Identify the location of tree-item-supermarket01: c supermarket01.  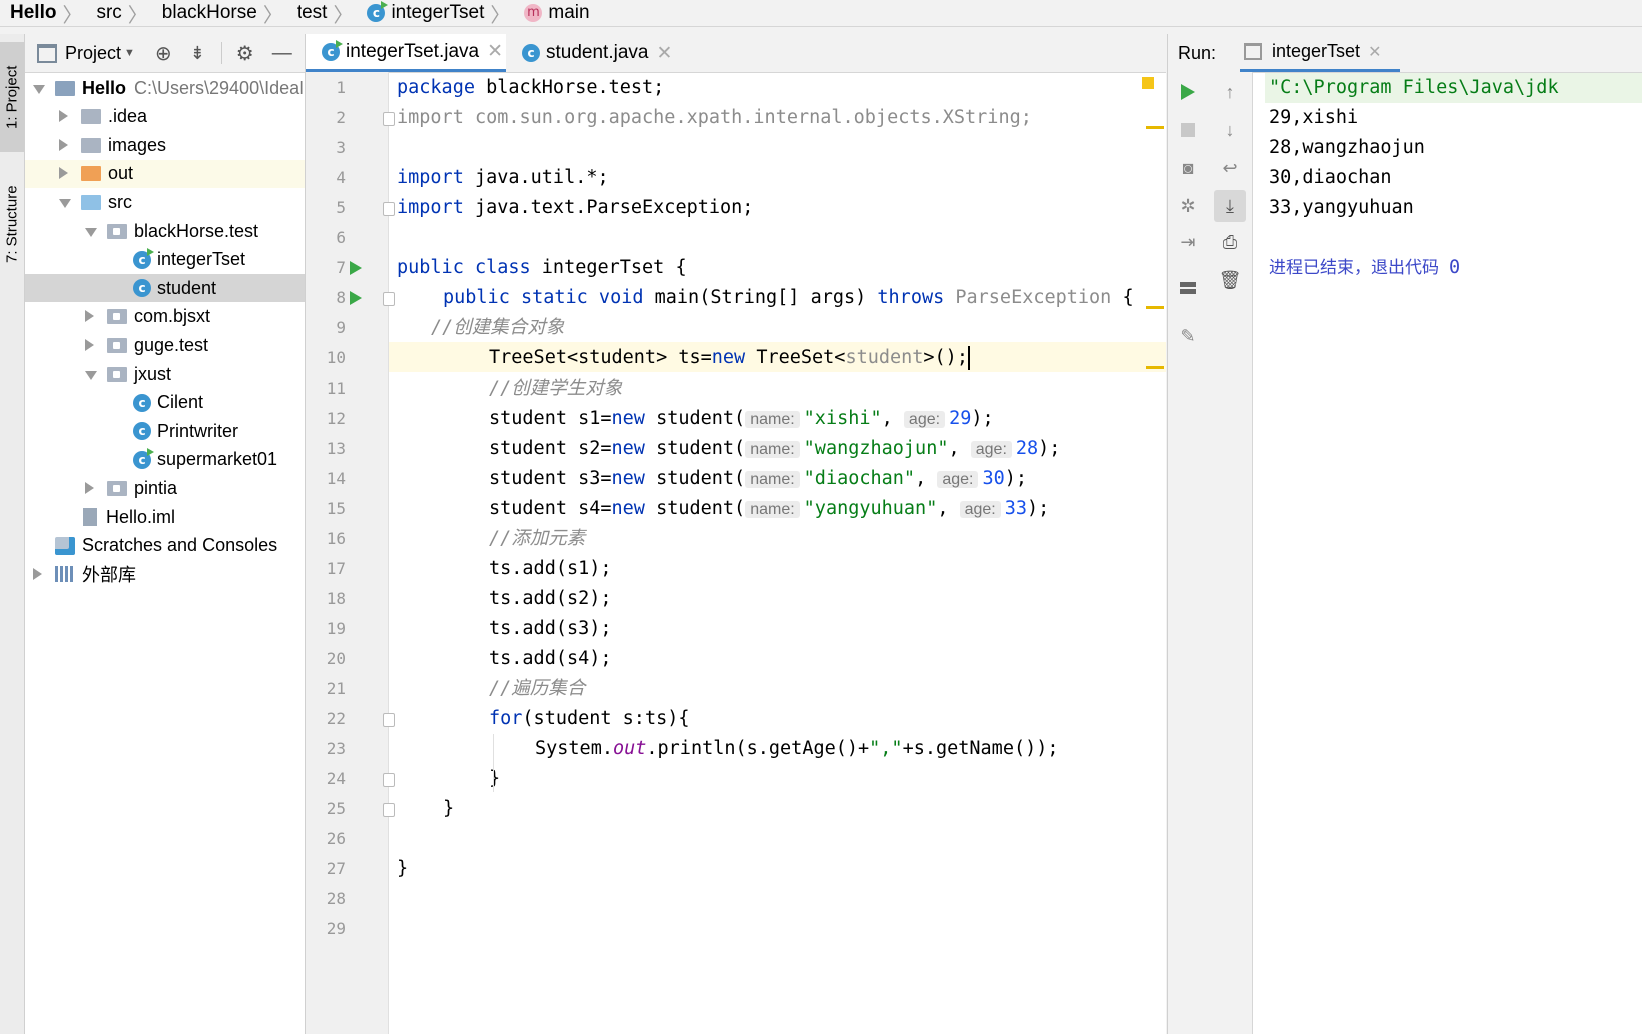
(165, 460).